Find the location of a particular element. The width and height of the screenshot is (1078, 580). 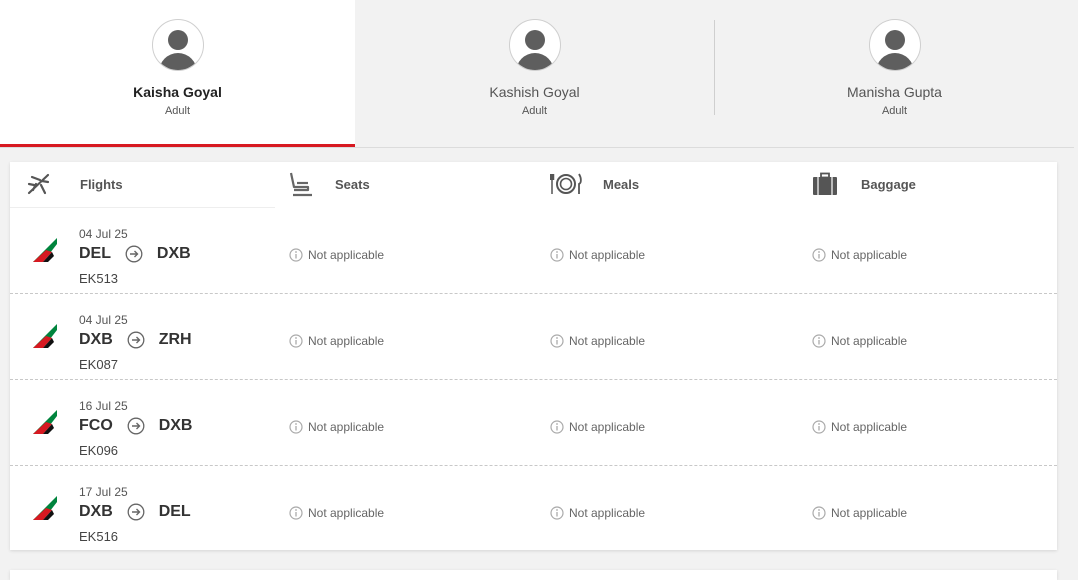

passenger-name: Kashish Goyal is located at coordinates (534, 92).